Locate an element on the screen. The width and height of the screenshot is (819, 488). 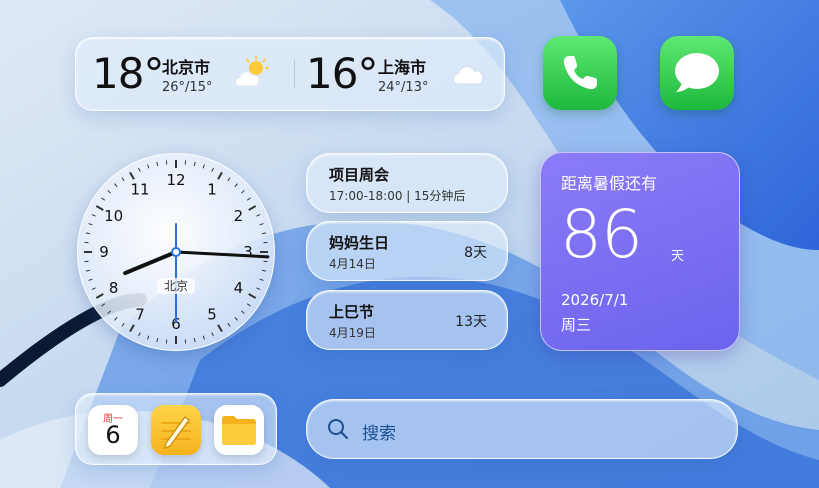
calendar-app-icon: 周一 6 is located at coordinates (113, 430).